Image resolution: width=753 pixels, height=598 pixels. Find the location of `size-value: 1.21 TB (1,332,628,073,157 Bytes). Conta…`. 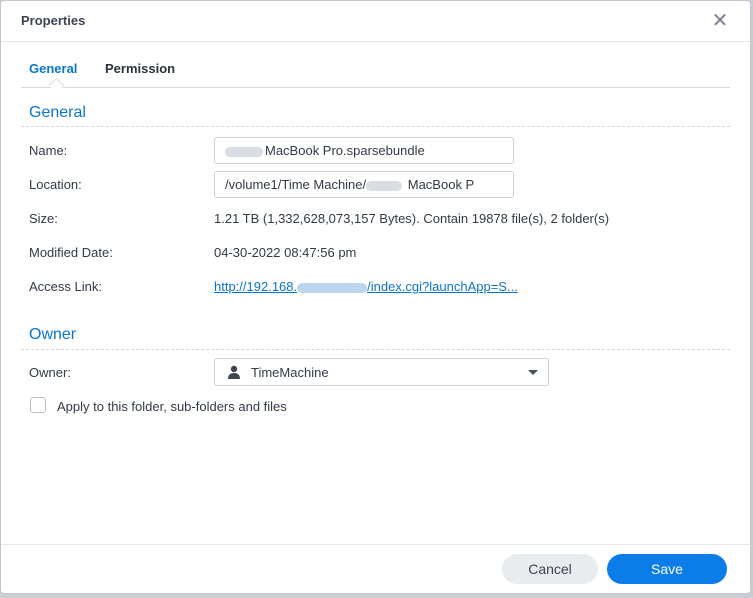

size-value: 1.21 TB (1,332,628,073,157 Bytes). Conta… is located at coordinates (412, 218).